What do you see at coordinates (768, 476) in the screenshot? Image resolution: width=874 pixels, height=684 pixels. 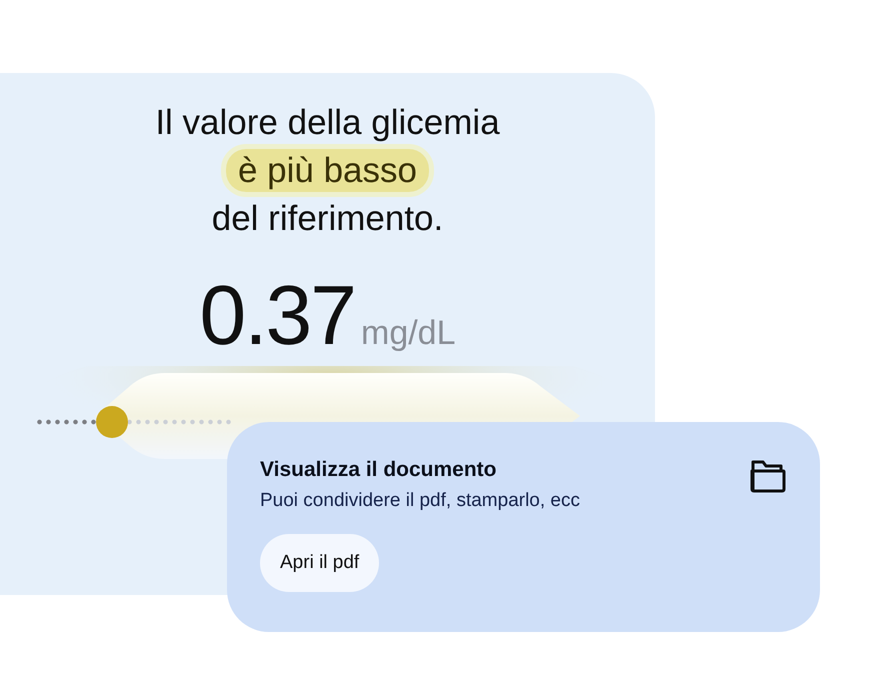 I see `folder-icon` at bounding box center [768, 476].